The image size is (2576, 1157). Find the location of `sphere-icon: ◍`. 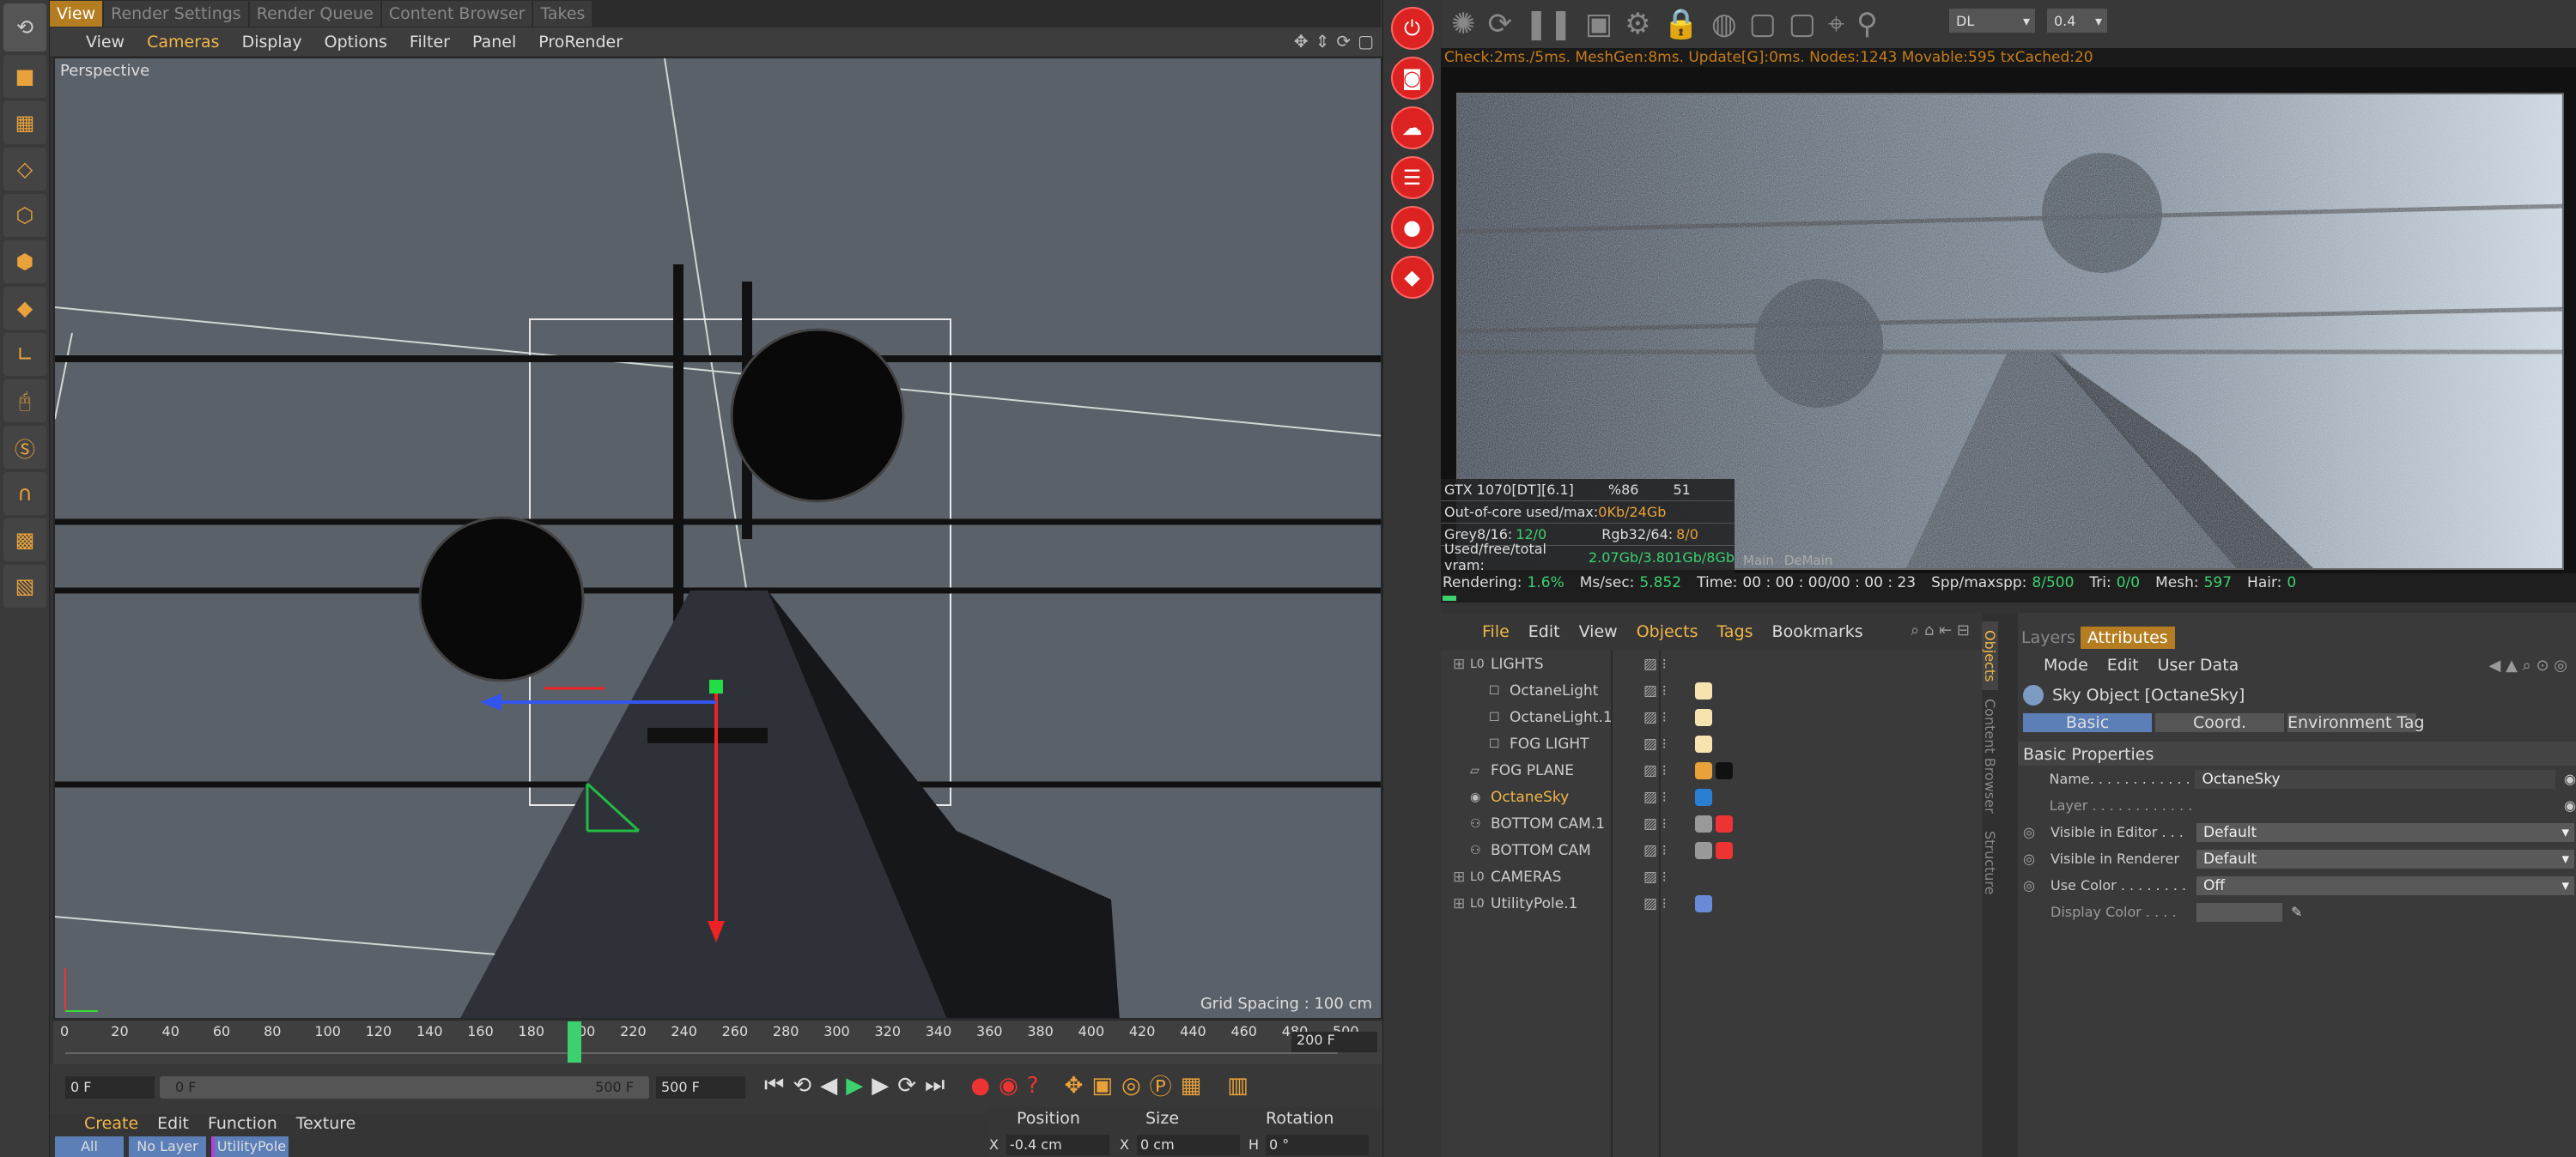

sphere-icon: ◍ is located at coordinates (1724, 24).